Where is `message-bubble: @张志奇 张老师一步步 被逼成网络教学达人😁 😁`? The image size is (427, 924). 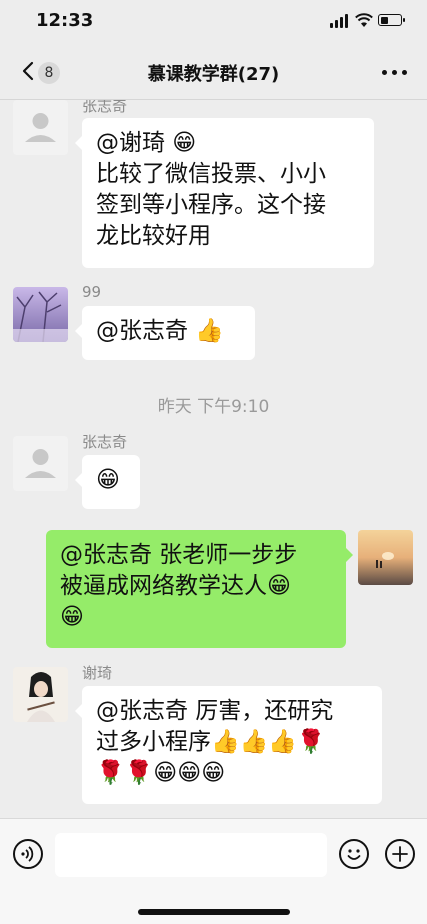
message-bubble: @张志奇 张老师一步步 被逼成网络教学达人😁 😁 is located at coordinates (199, 589).